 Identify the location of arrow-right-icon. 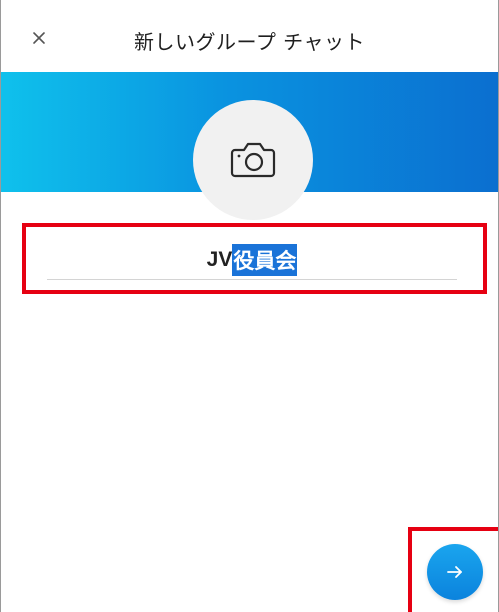
(454, 572).